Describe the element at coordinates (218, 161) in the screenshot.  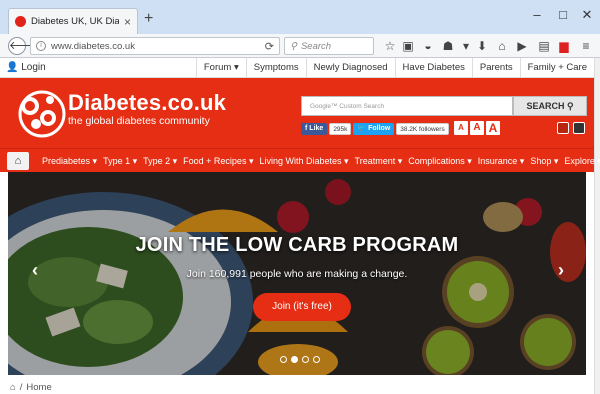
I see `nav-food-recipes: Food + Recipes ▾` at that location.